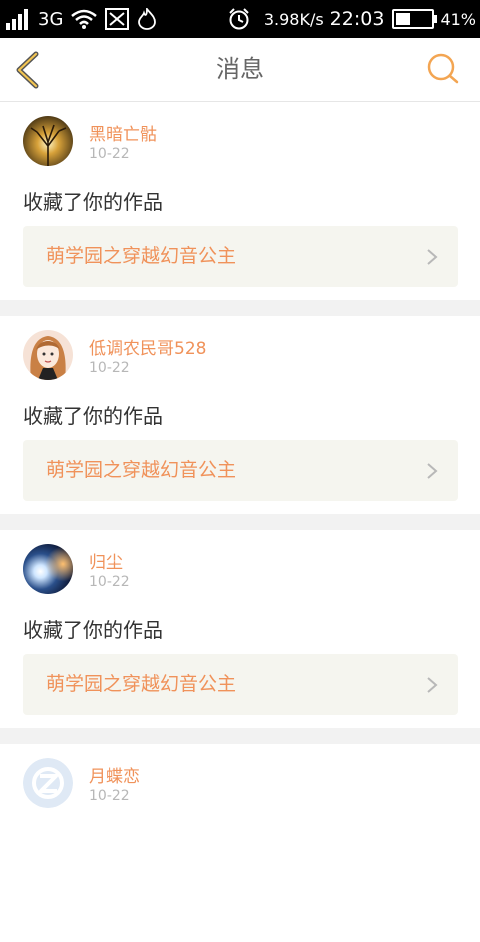 This screenshot has height=942, width=480. I want to click on username: 黑暗亡骷, so click(123, 132).